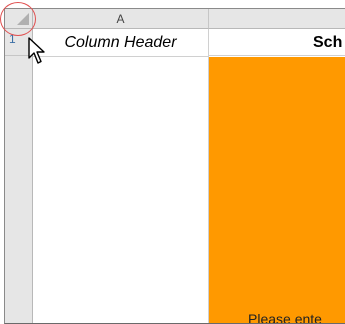 The width and height of the screenshot is (345, 324). Describe the element at coordinates (18, 19) in the screenshot. I see `highlight-circle` at that location.